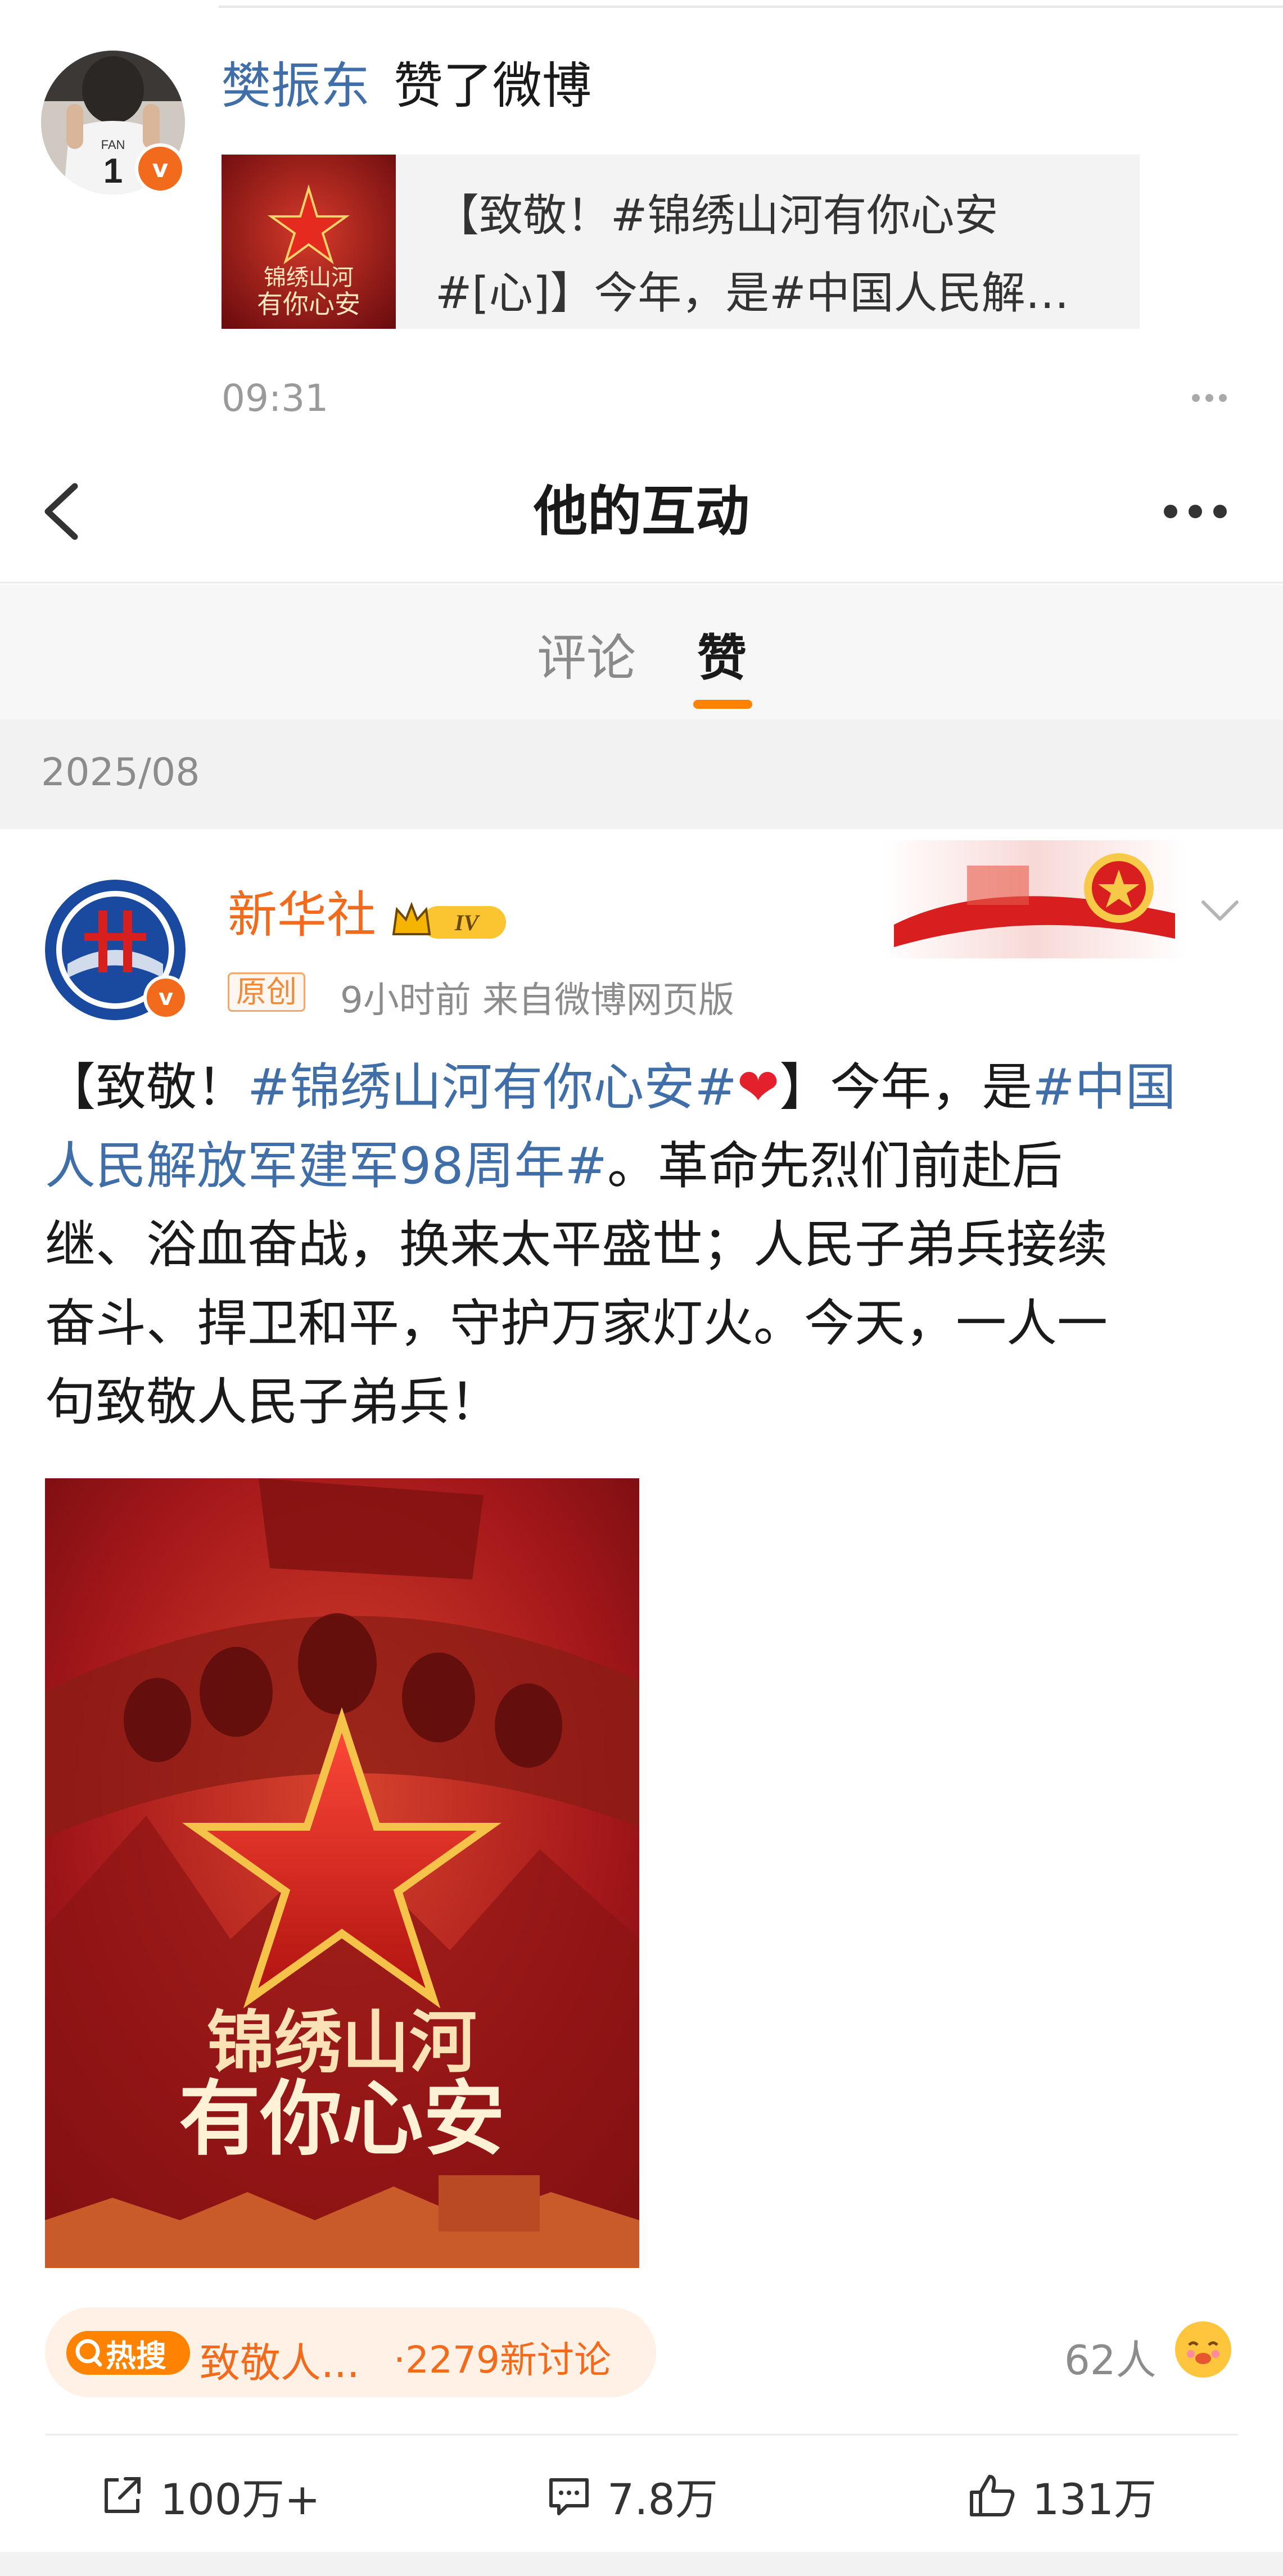 Image resolution: width=1283 pixels, height=2576 pixels. What do you see at coordinates (121, 772) in the screenshot?
I see `date-group-label: 2025/08` at bounding box center [121, 772].